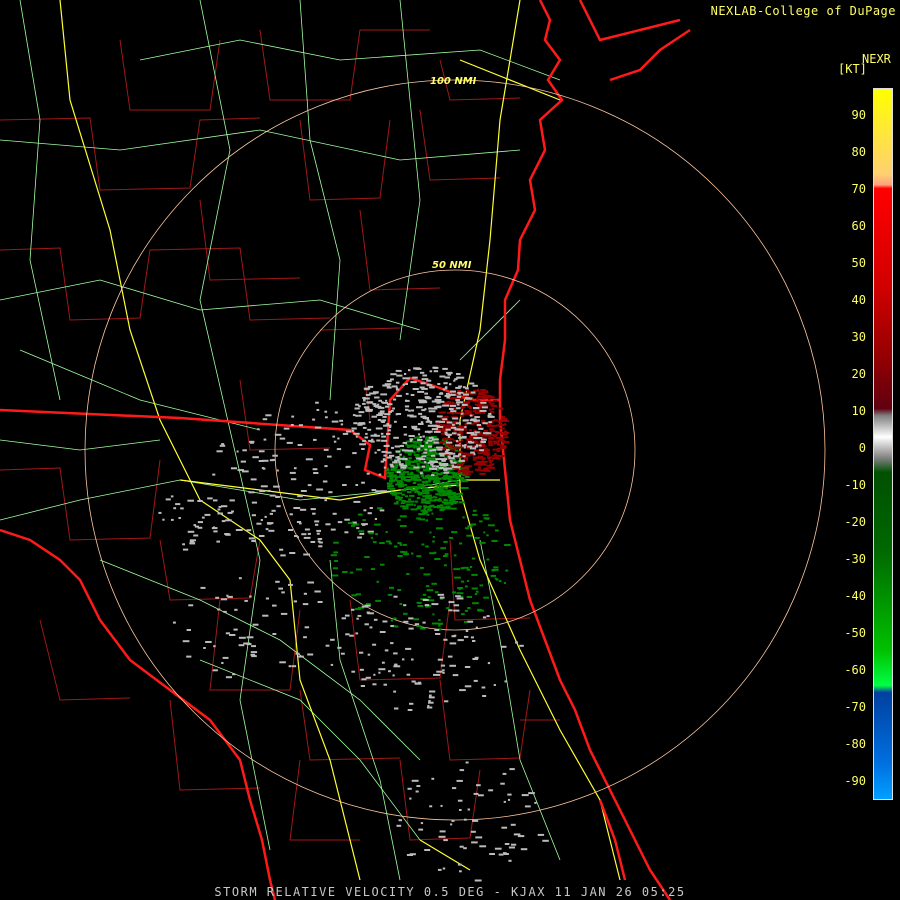 Image resolution: width=900 pixels, height=900 pixels. What do you see at coordinates (858, 263) in the screenshot?
I see `colorbar-tick: 50` at bounding box center [858, 263].